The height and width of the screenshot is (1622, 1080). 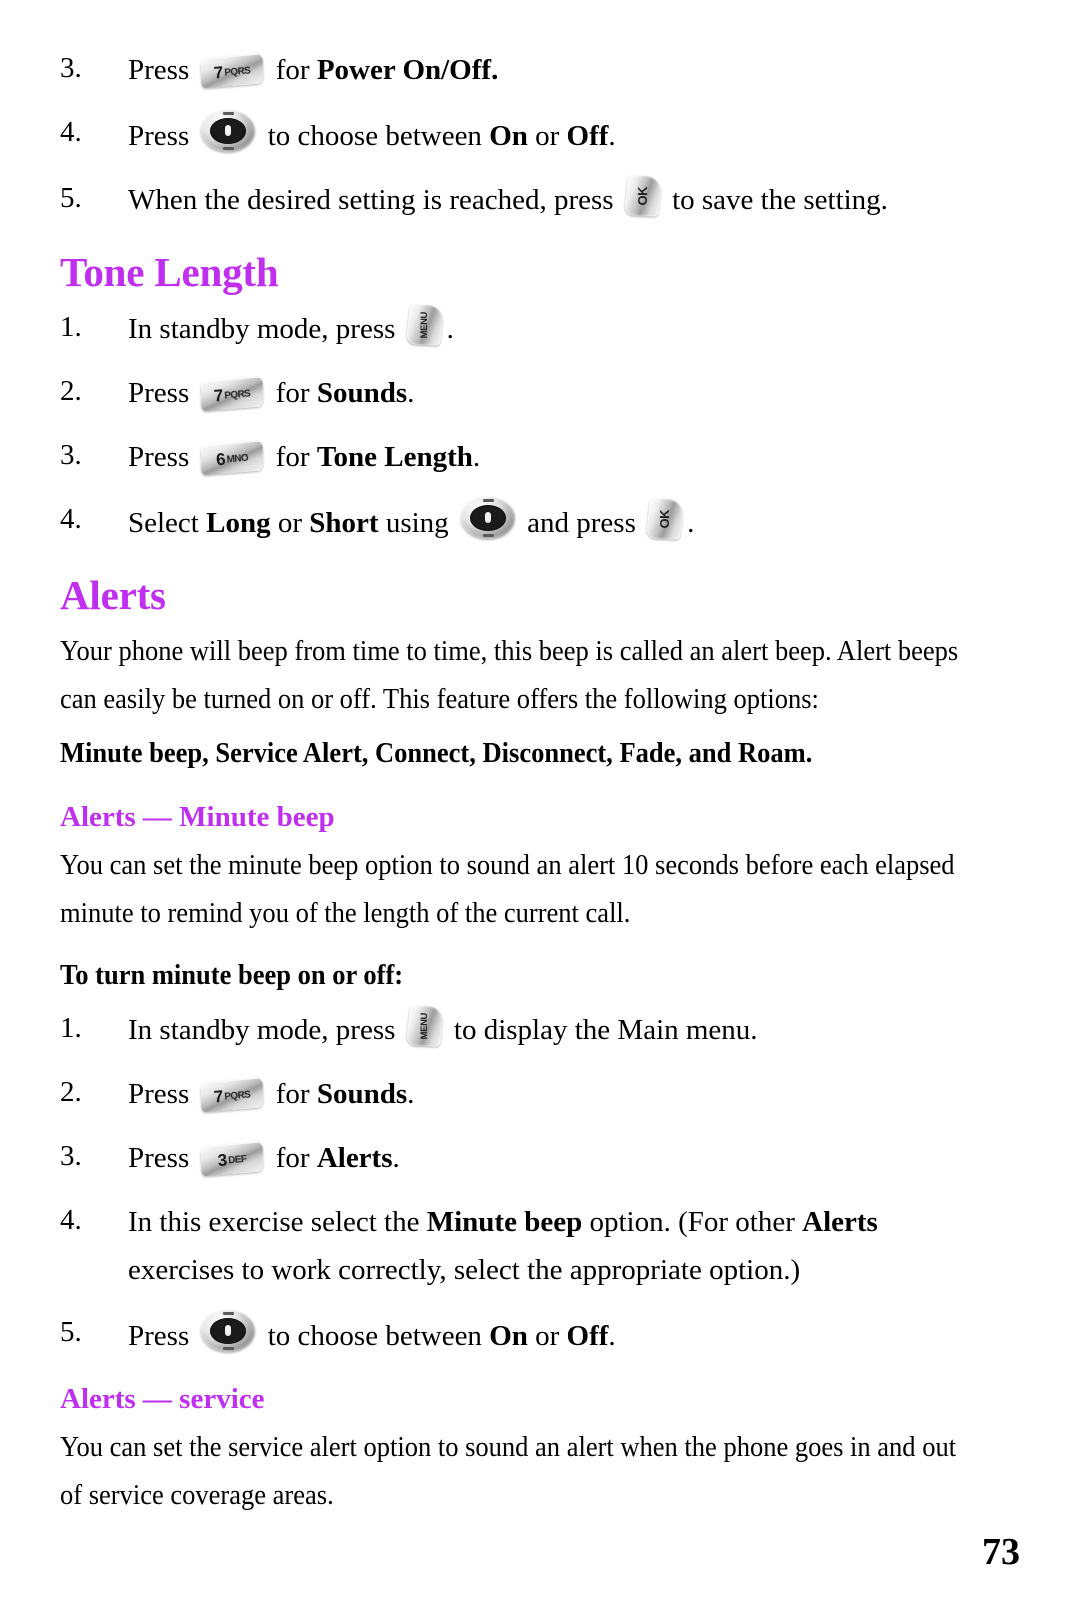 What do you see at coordinates (554, 328) in the screenshot?
I see `step-text: In standby mode, press MENU .` at bounding box center [554, 328].